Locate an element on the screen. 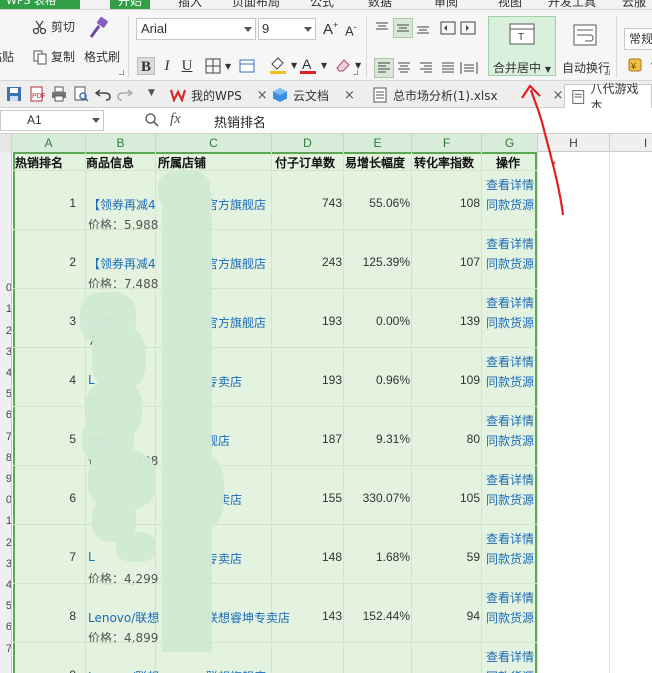  clipboard-launcher-icon is located at coordinates (121, 72).